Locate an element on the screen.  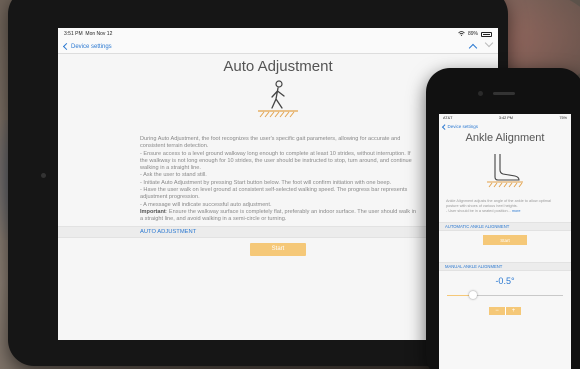
ipad-camera is located at coordinates (43, 175).